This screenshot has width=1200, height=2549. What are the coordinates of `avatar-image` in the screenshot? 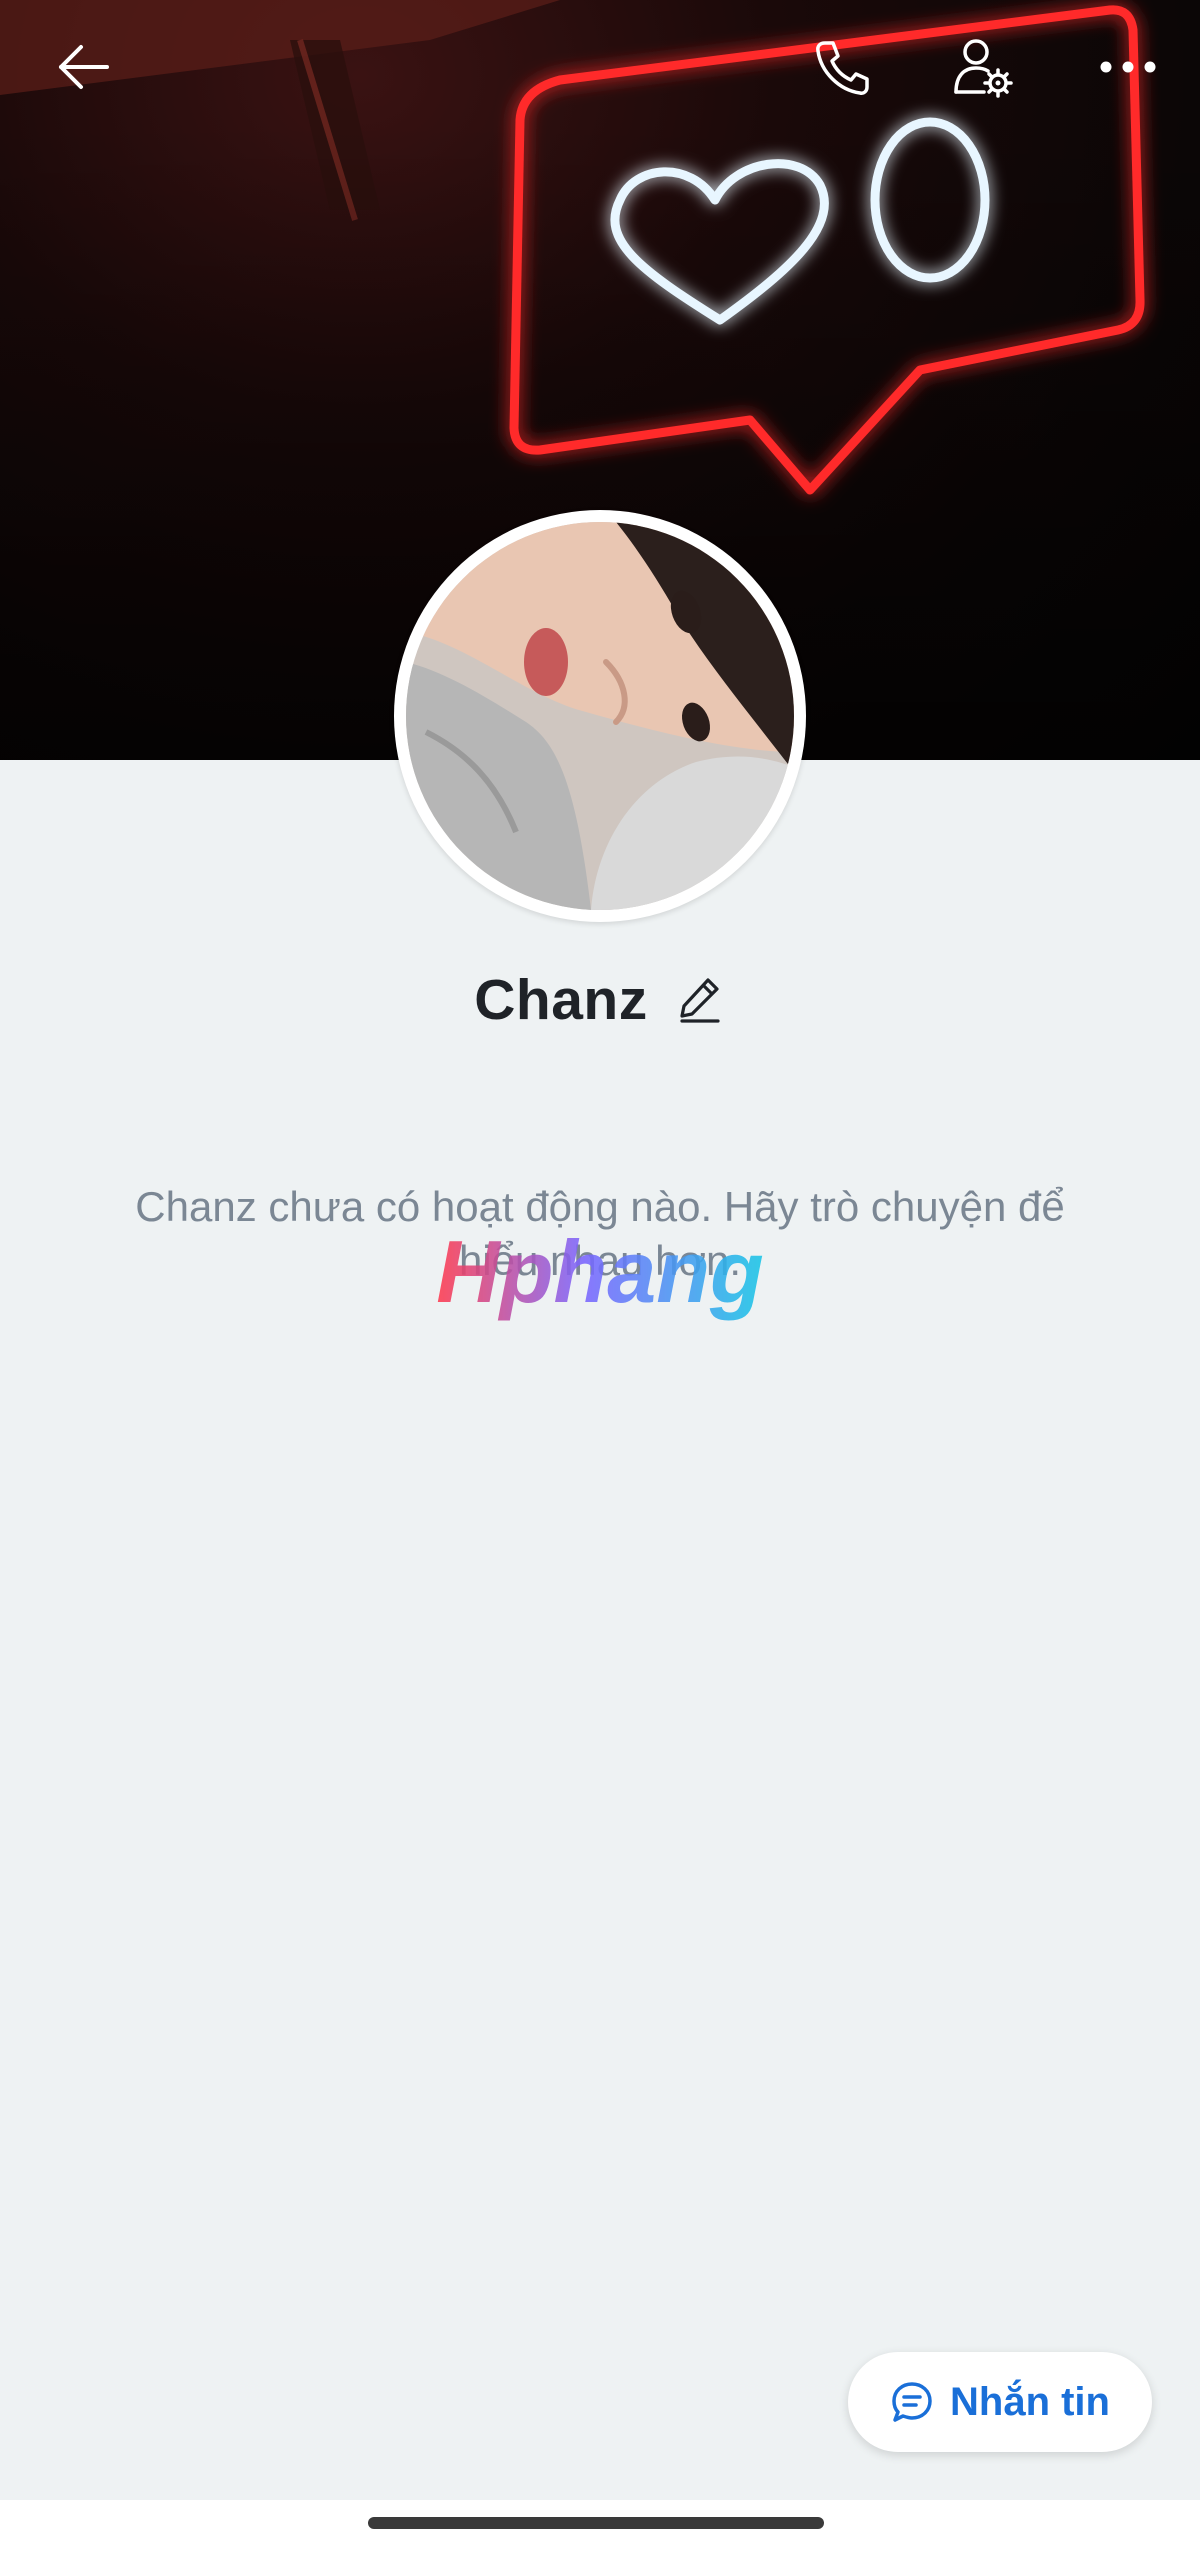 It's located at (600, 716).